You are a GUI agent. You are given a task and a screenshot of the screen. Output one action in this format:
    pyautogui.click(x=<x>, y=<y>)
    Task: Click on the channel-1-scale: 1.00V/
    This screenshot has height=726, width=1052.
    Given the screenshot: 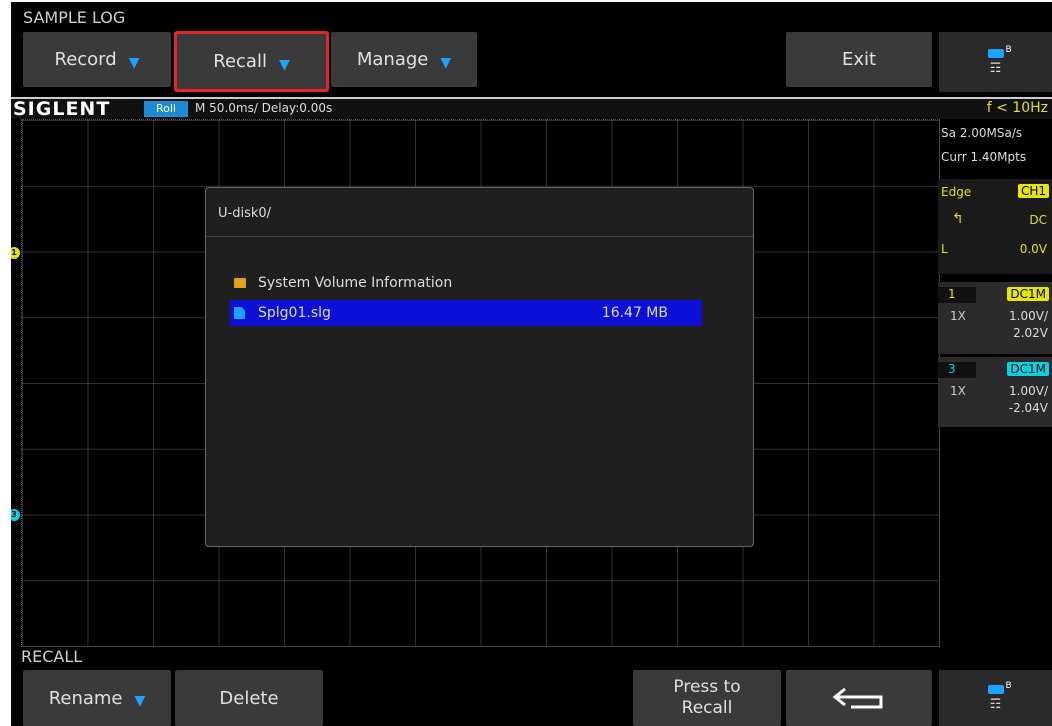 What is the action you would take?
    pyautogui.click(x=1028, y=316)
    